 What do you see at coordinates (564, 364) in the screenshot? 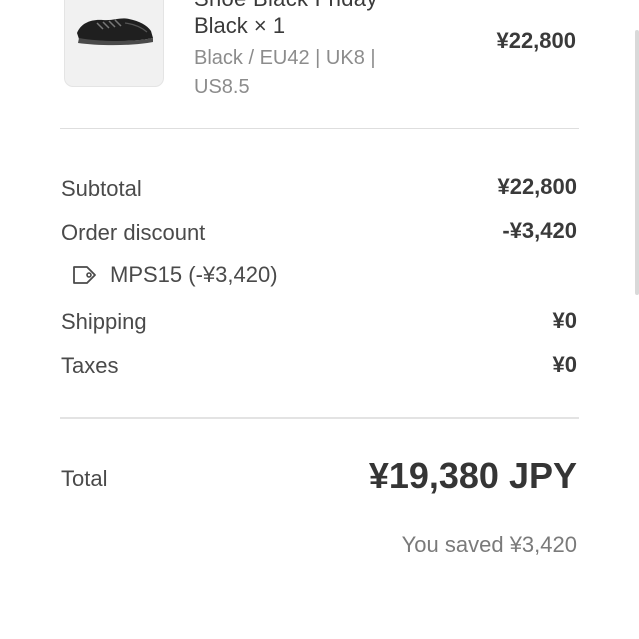
I see `taxes-value: ¥0` at bounding box center [564, 364].